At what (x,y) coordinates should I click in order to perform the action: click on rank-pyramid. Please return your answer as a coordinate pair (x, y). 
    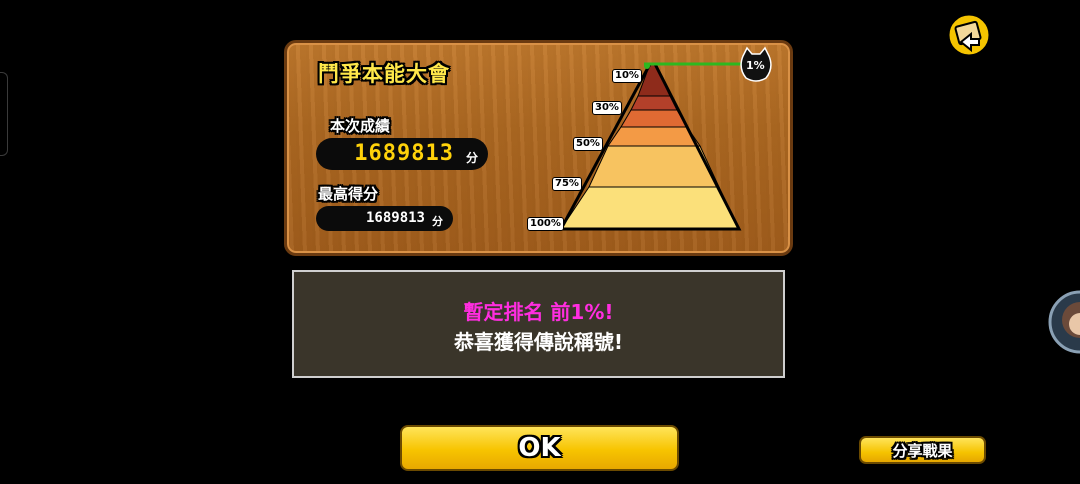
    Looking at the image, I should click on (665, 138).